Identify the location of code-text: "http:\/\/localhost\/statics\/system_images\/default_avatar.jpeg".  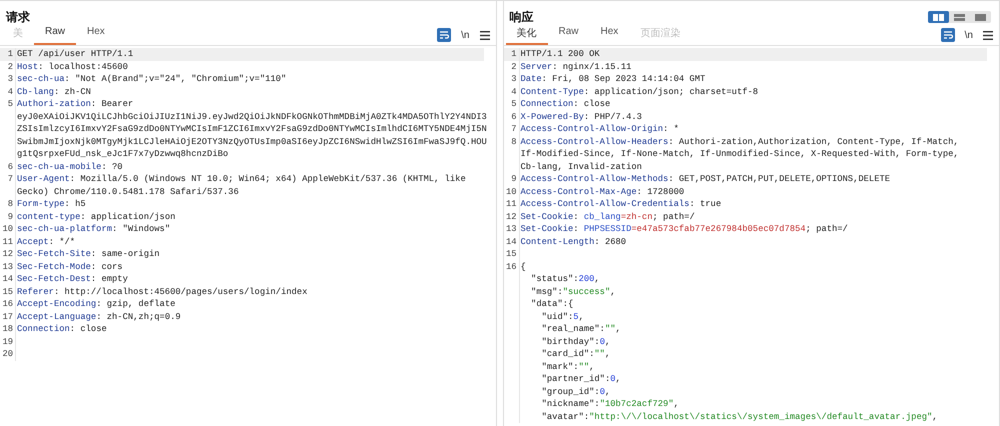
(760, 417).